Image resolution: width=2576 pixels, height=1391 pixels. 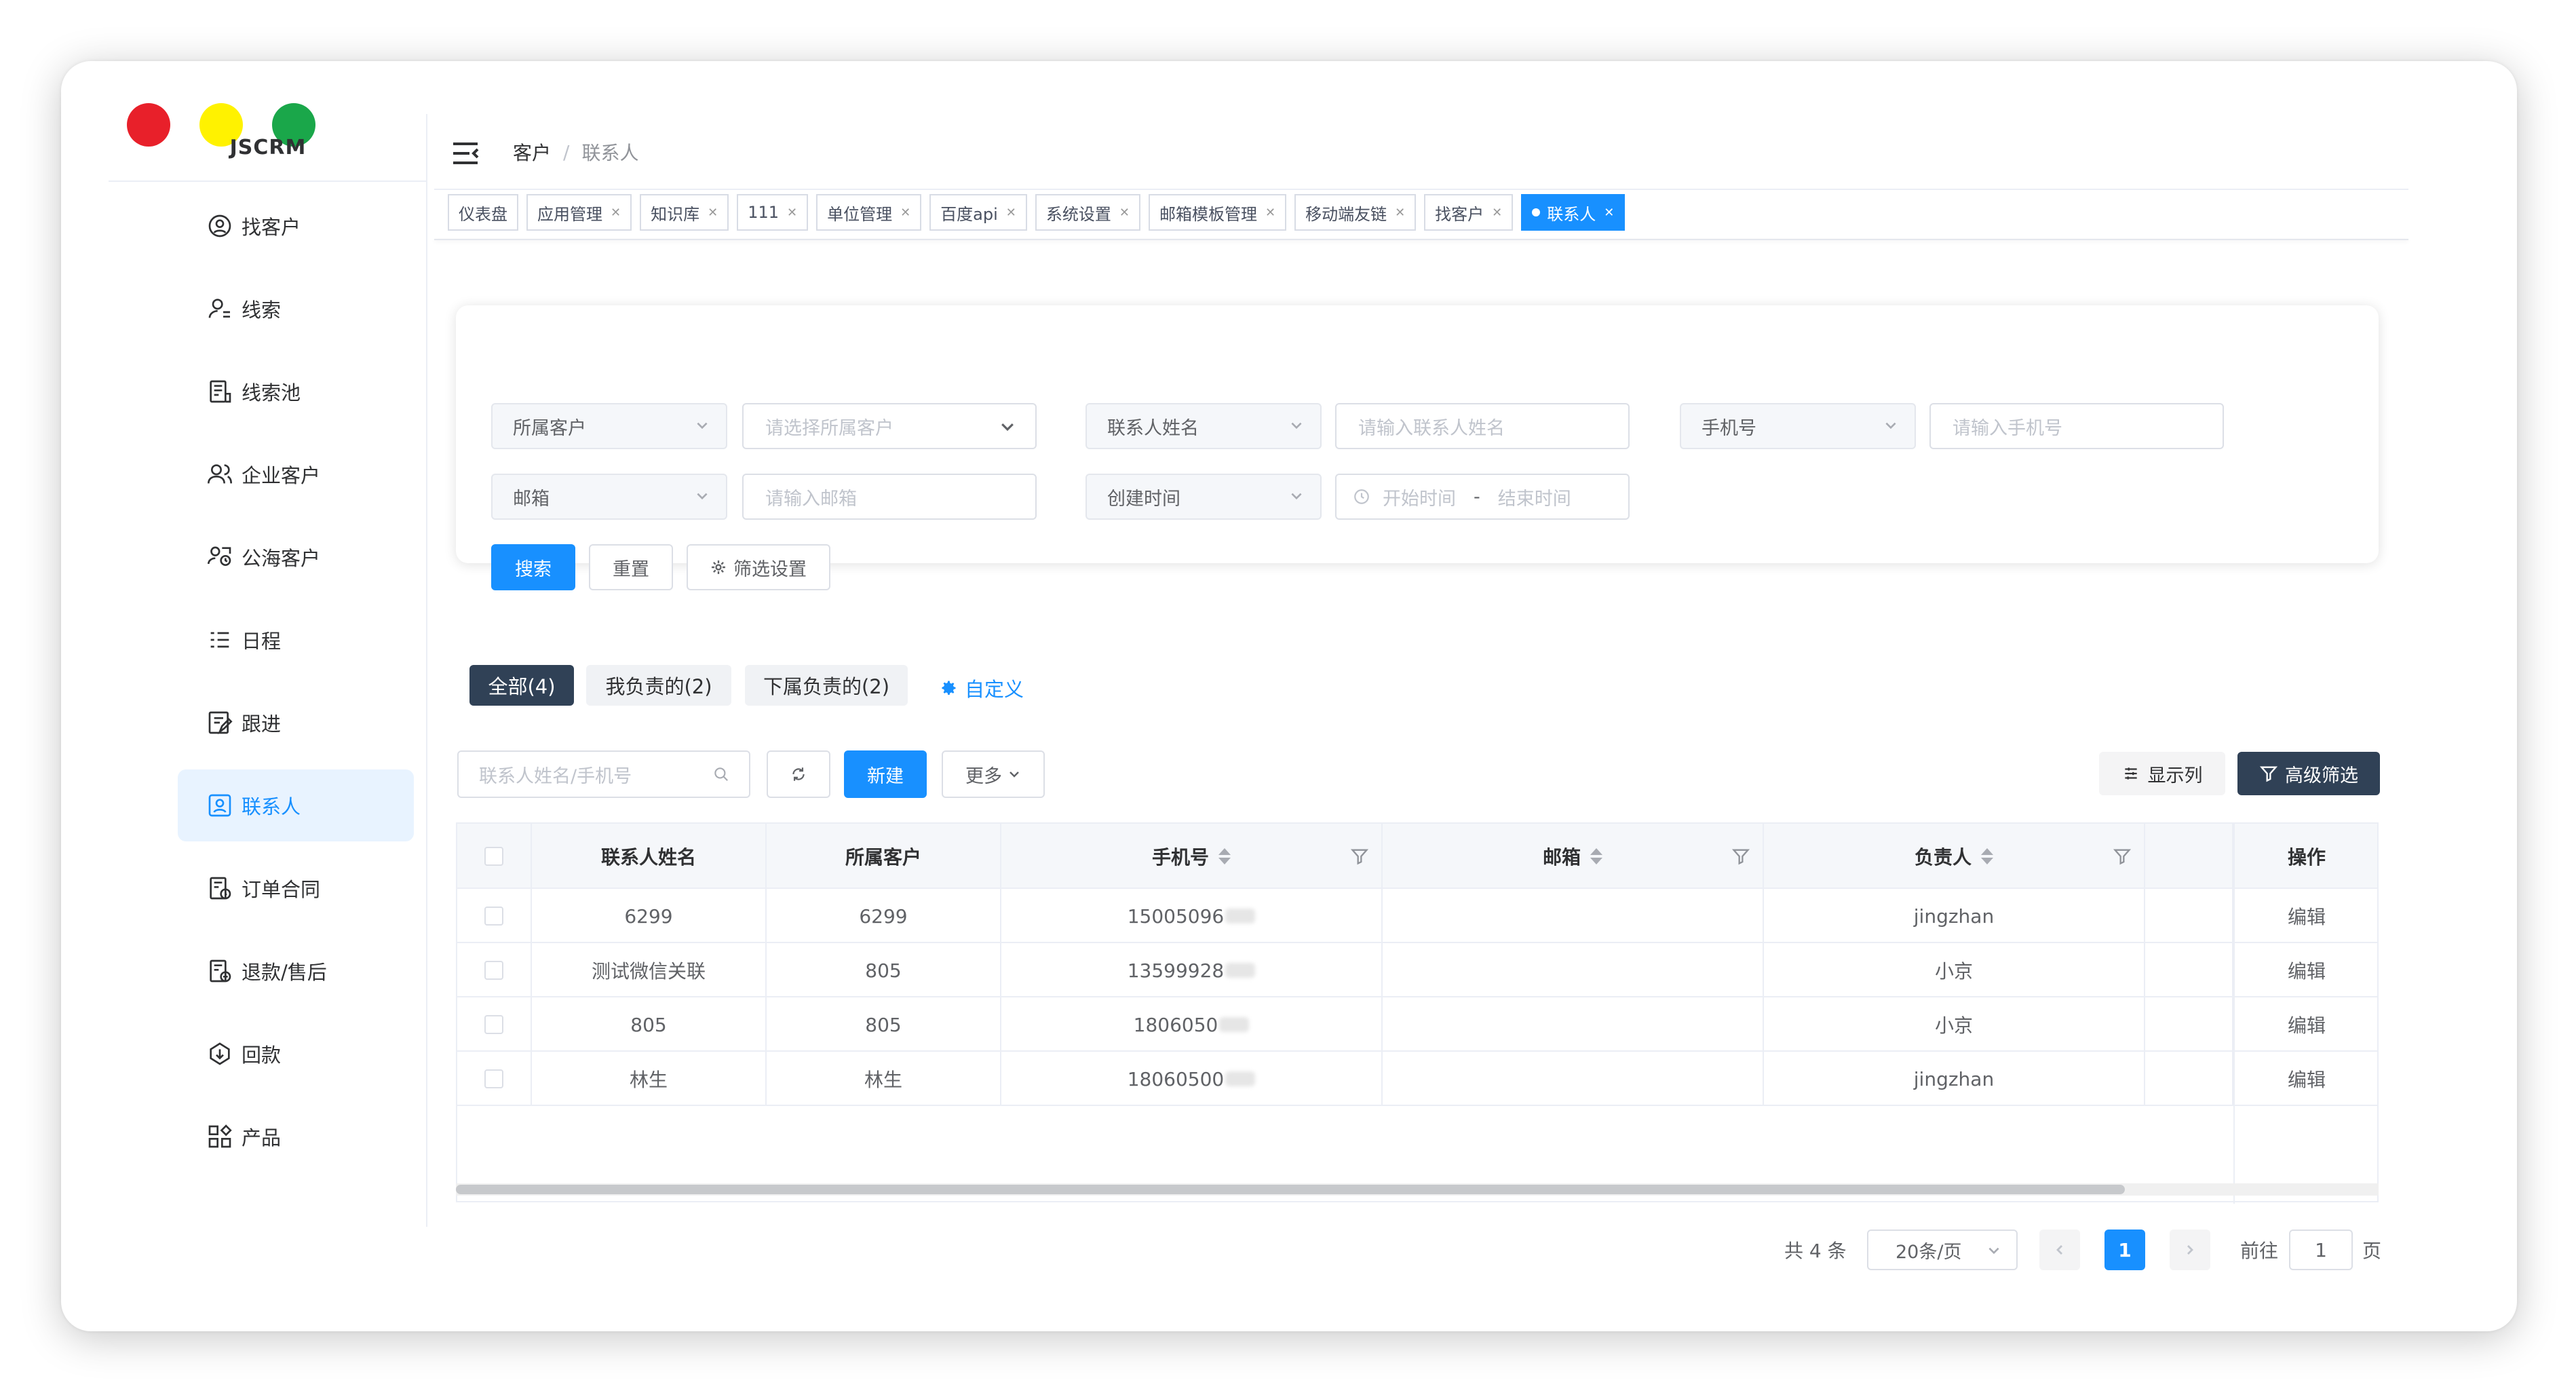 What do you see at coordinates (2124, 1250) in the screenshot?
I see `page-1-button: 1` at bounding box center [2124, 1250].